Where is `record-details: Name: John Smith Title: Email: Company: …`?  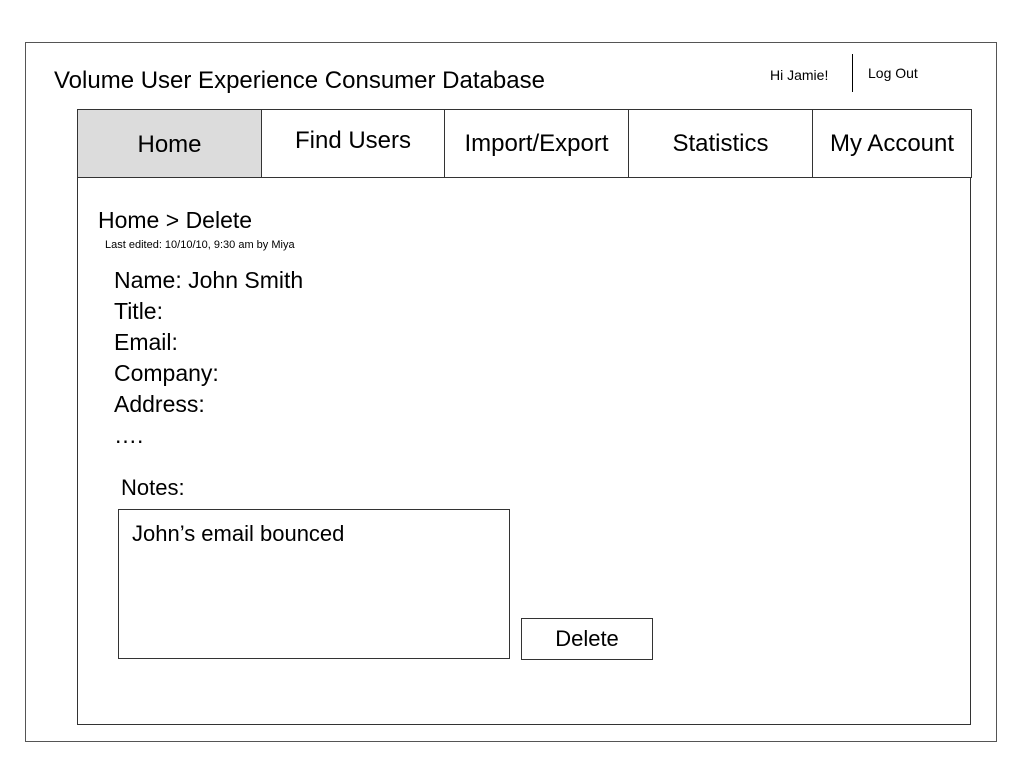
record-details: Name: John Smith Title: Email: Company: … is located at coordinates (208, 358).